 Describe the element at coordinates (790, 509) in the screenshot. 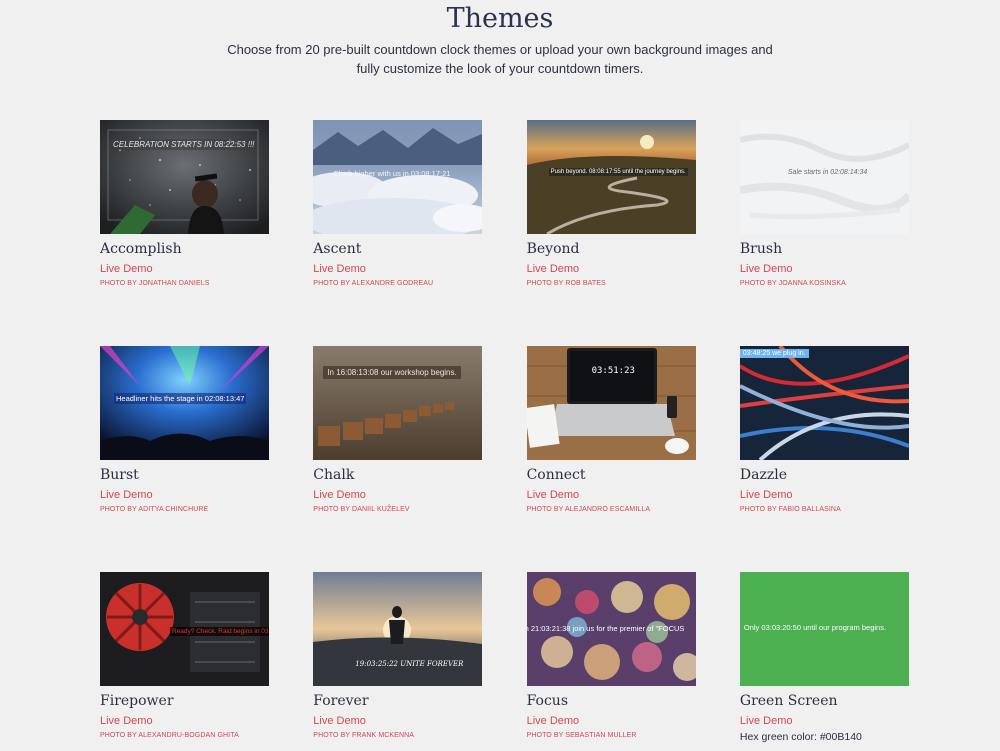

I see `photo-credit: PHOTO BY FABIO BALLASINA` at that location.